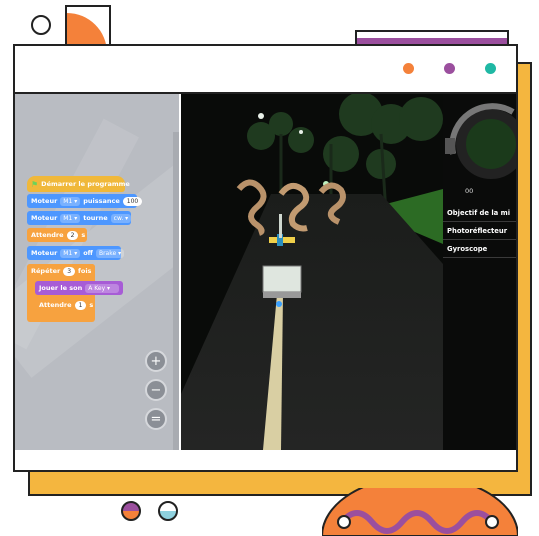 The image size is (539, 536). Describe the element at coordinates (85, 271) in the screenshot. I see `block-label: fois` at that location.